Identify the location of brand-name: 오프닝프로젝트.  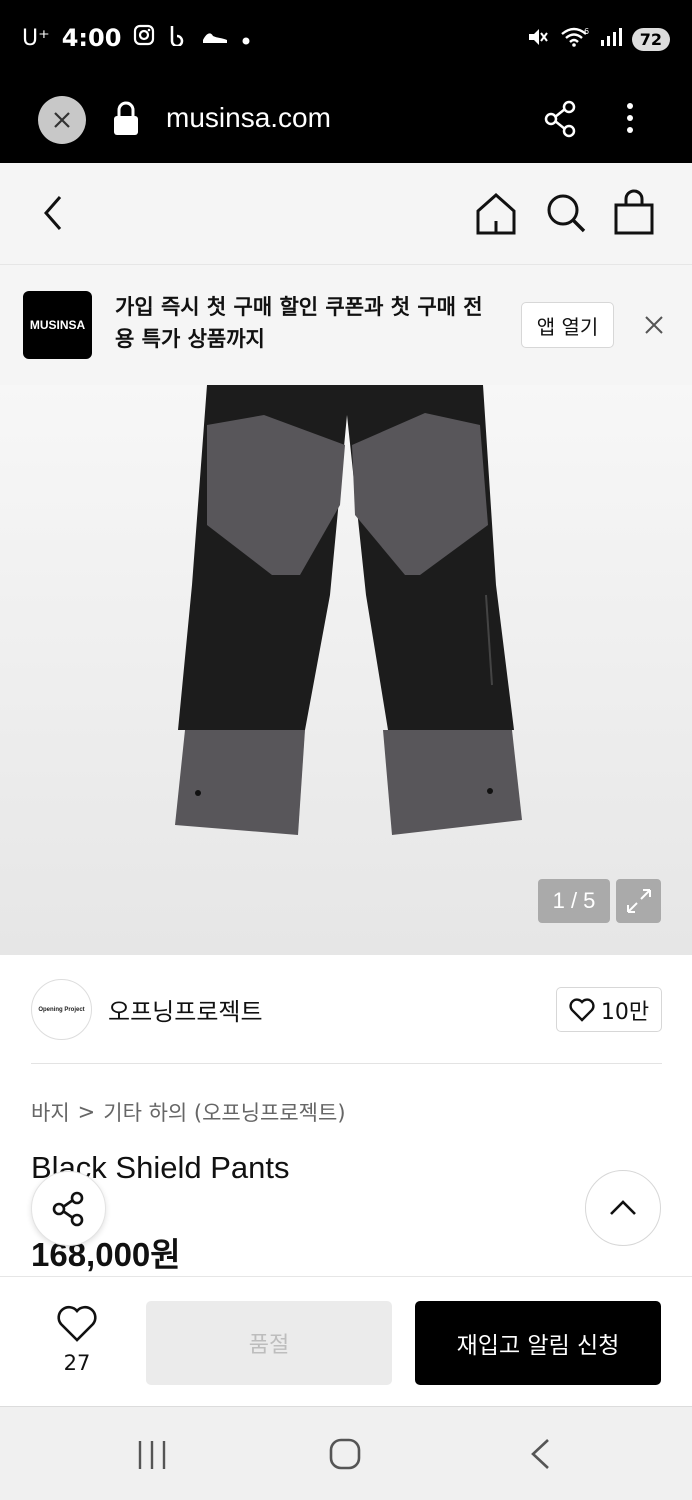
(185, 1009).